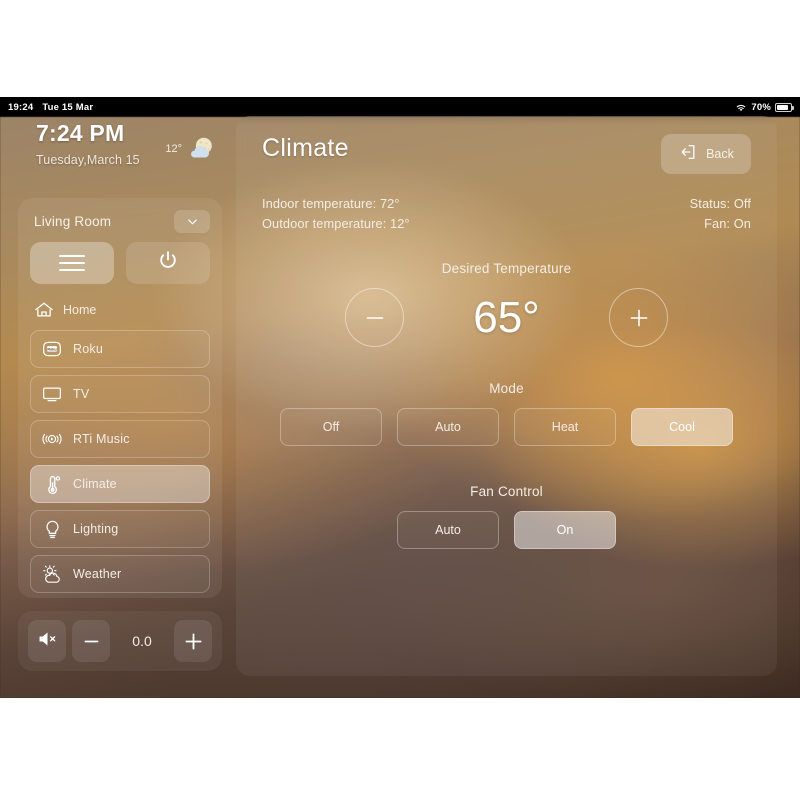 The width and height of the screenshot is (800, 800). I want to click on room-selector: Living Room, so click(120, 221).